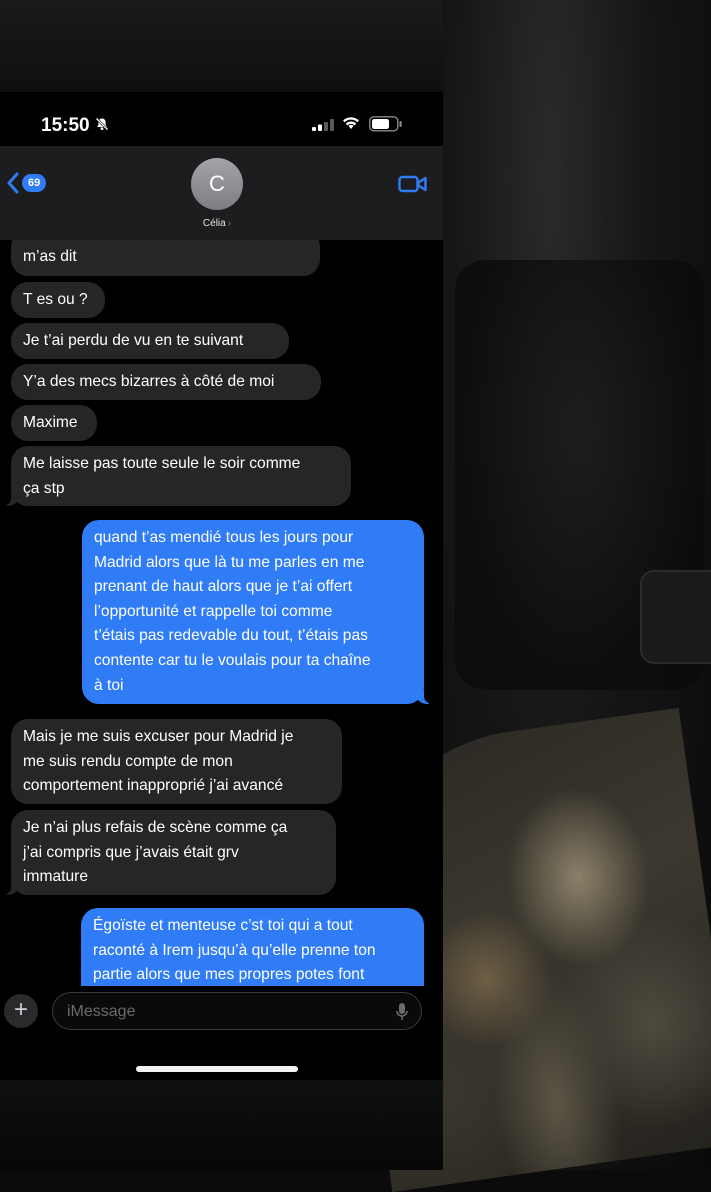  What do you see at coordinates (323, 125) in the screenshot?
I see `signal-icon` at bounding box center [323, 125].